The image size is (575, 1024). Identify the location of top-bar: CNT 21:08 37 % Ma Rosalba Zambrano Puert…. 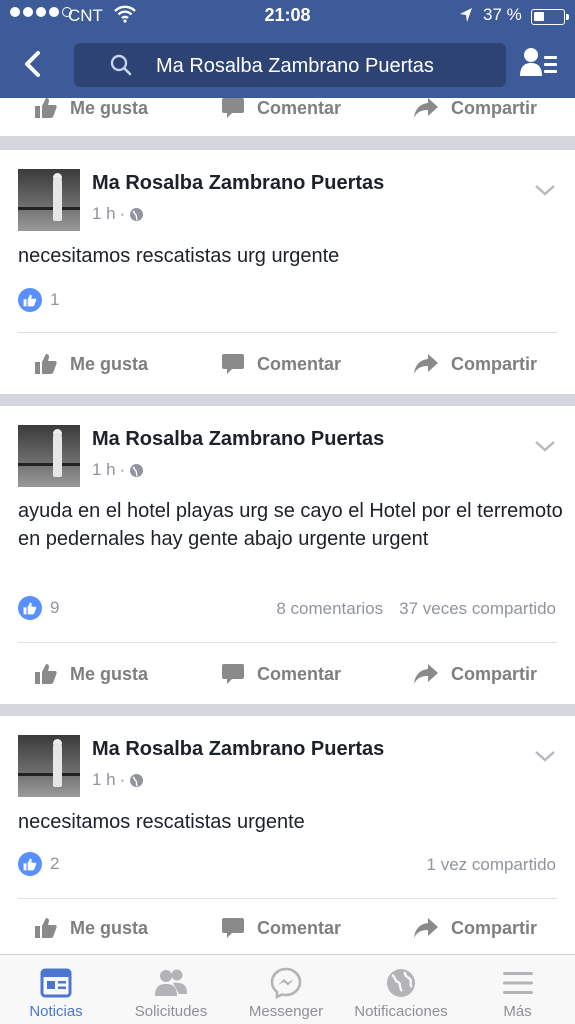
(287, 49).